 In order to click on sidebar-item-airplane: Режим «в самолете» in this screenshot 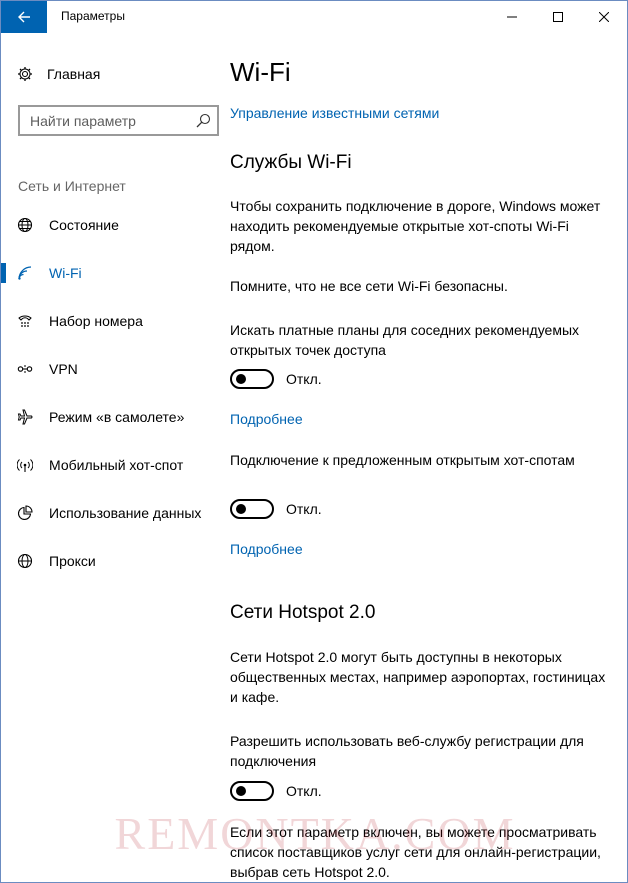, I will do `click(109, 417)`.